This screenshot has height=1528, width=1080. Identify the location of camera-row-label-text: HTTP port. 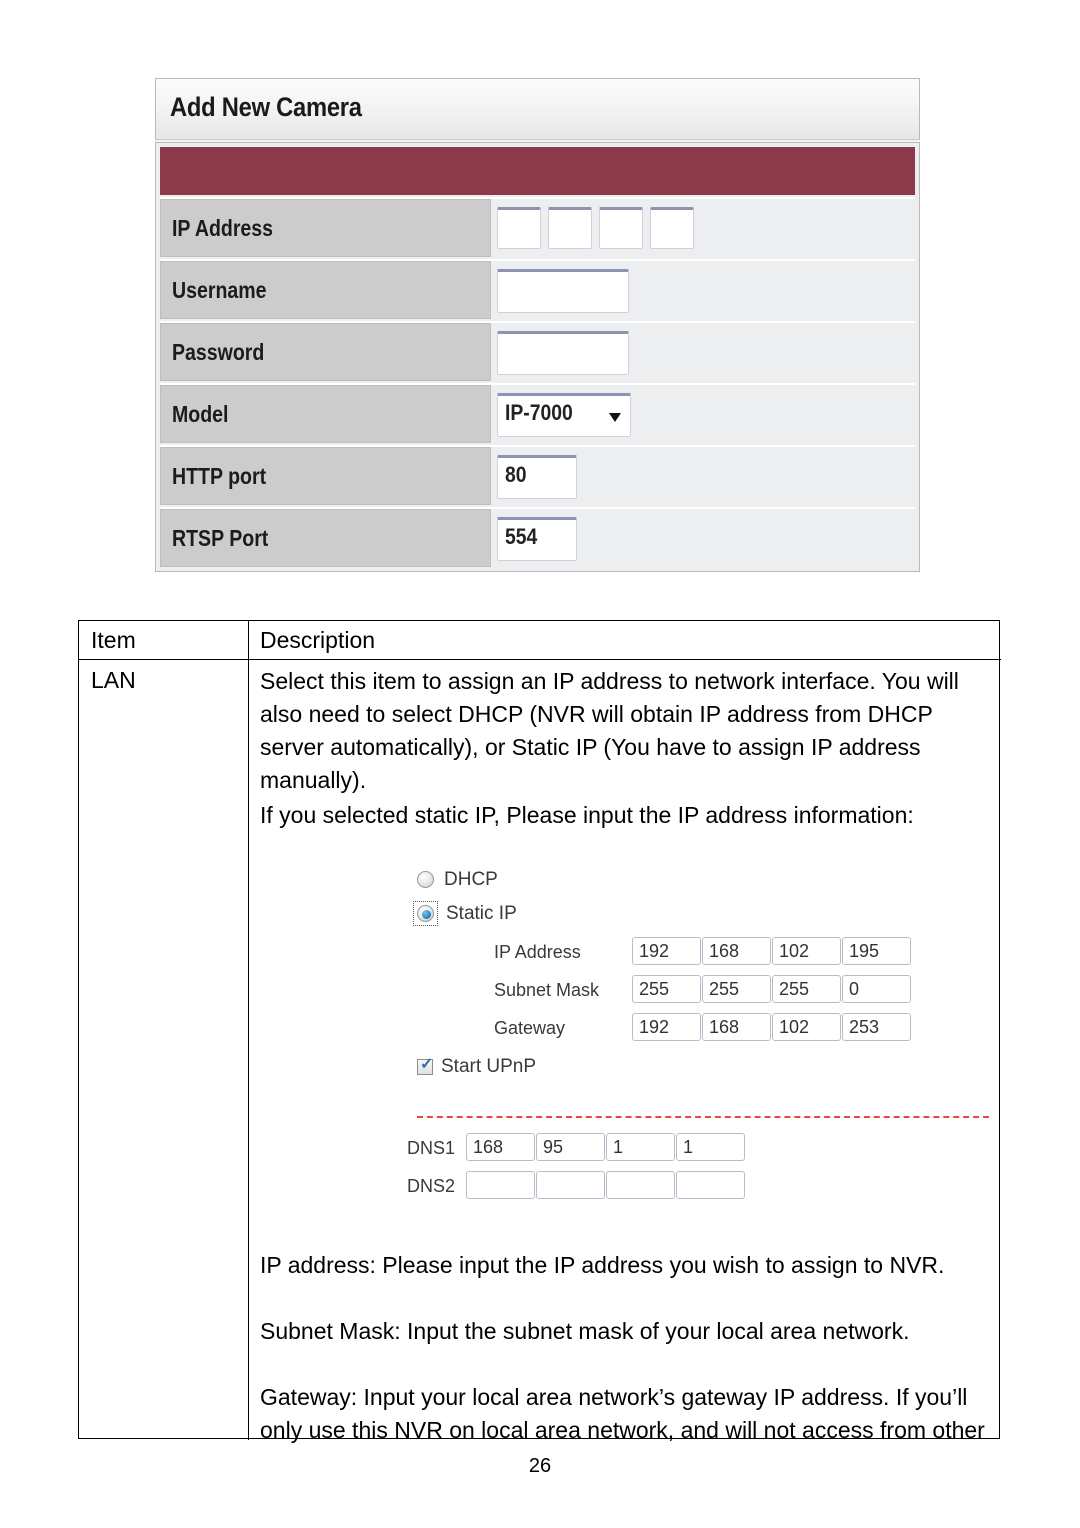
(219, 476).